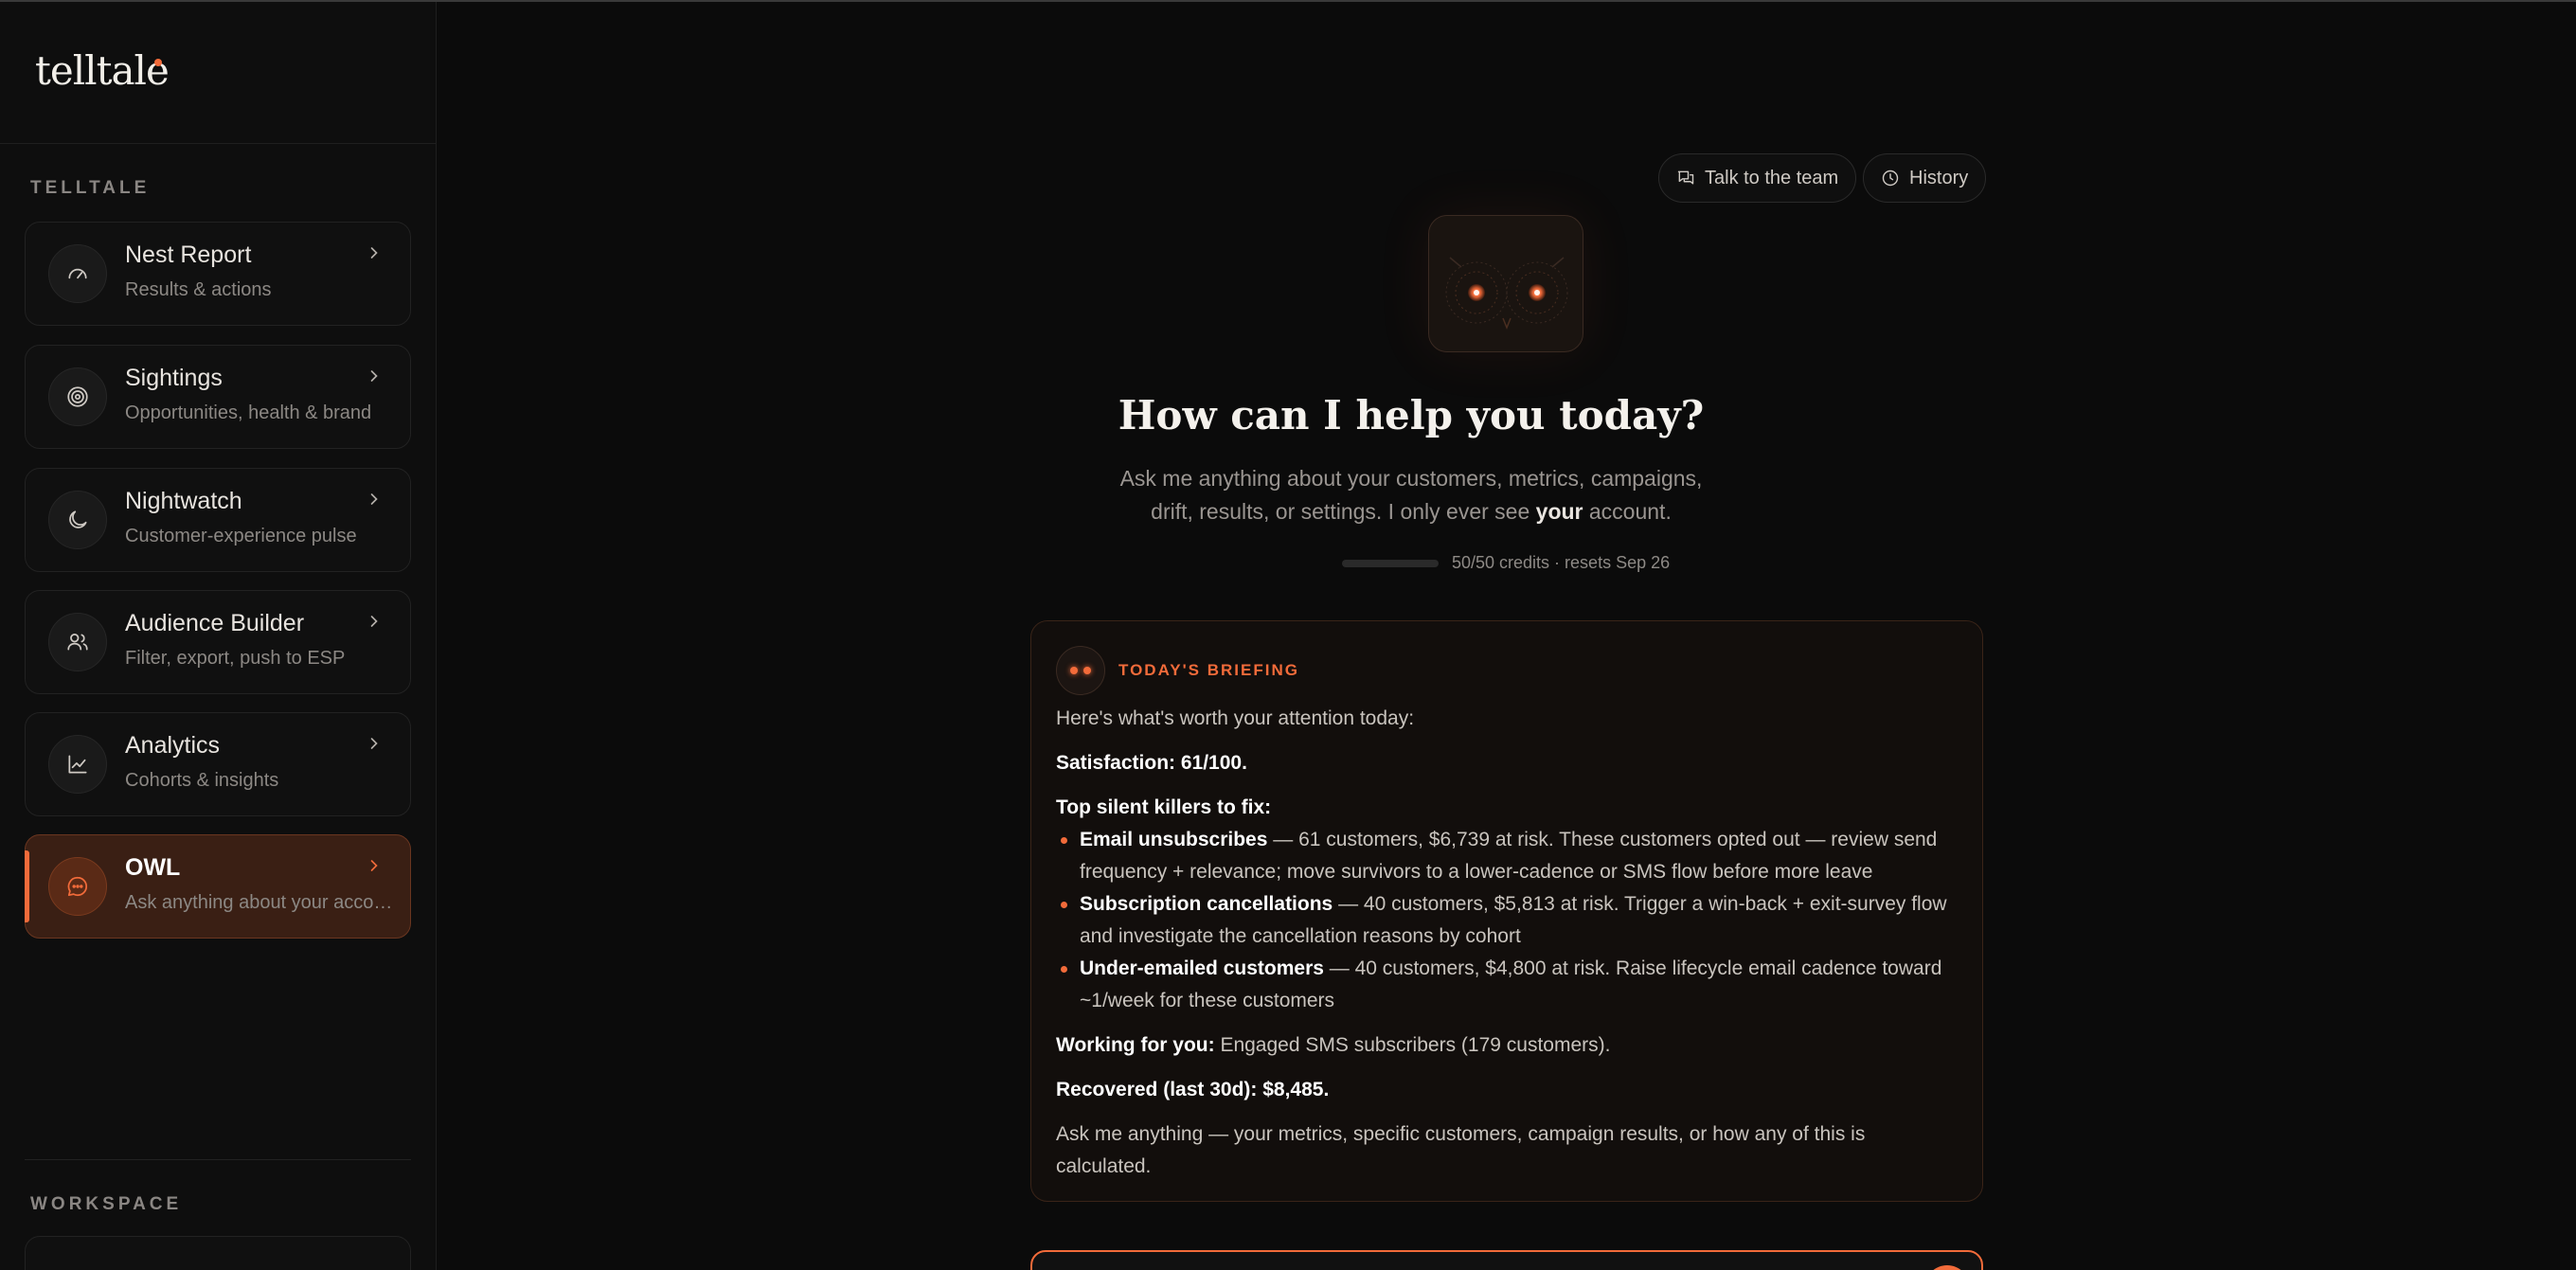 The image size is (2576, 1270). What do you see at coordinates (1193, 1089) in the screenshot?
I see `briefing-recovered: Recovered (last 30d): $8,485.` at bounding box center [1193, 1089].